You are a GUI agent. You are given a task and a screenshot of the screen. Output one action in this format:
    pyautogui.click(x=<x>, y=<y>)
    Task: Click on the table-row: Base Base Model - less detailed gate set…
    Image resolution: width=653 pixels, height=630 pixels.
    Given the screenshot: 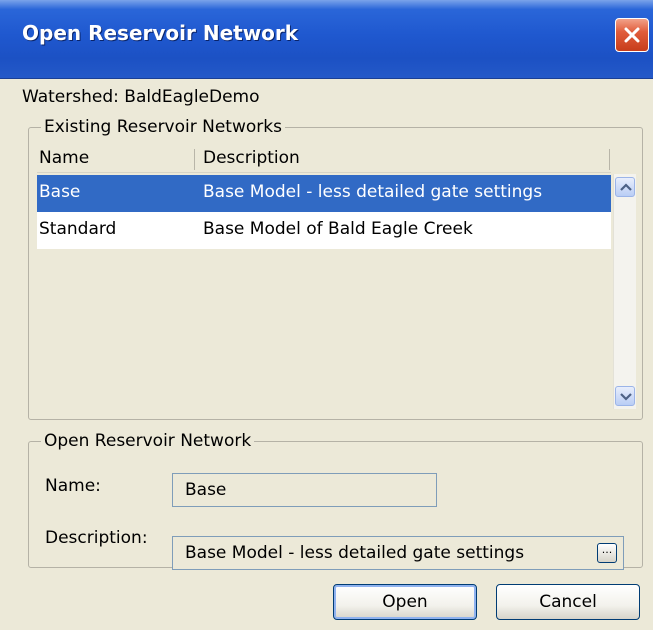 What is the action you would take?
    pyautogui.click(x=324, y=193)
    